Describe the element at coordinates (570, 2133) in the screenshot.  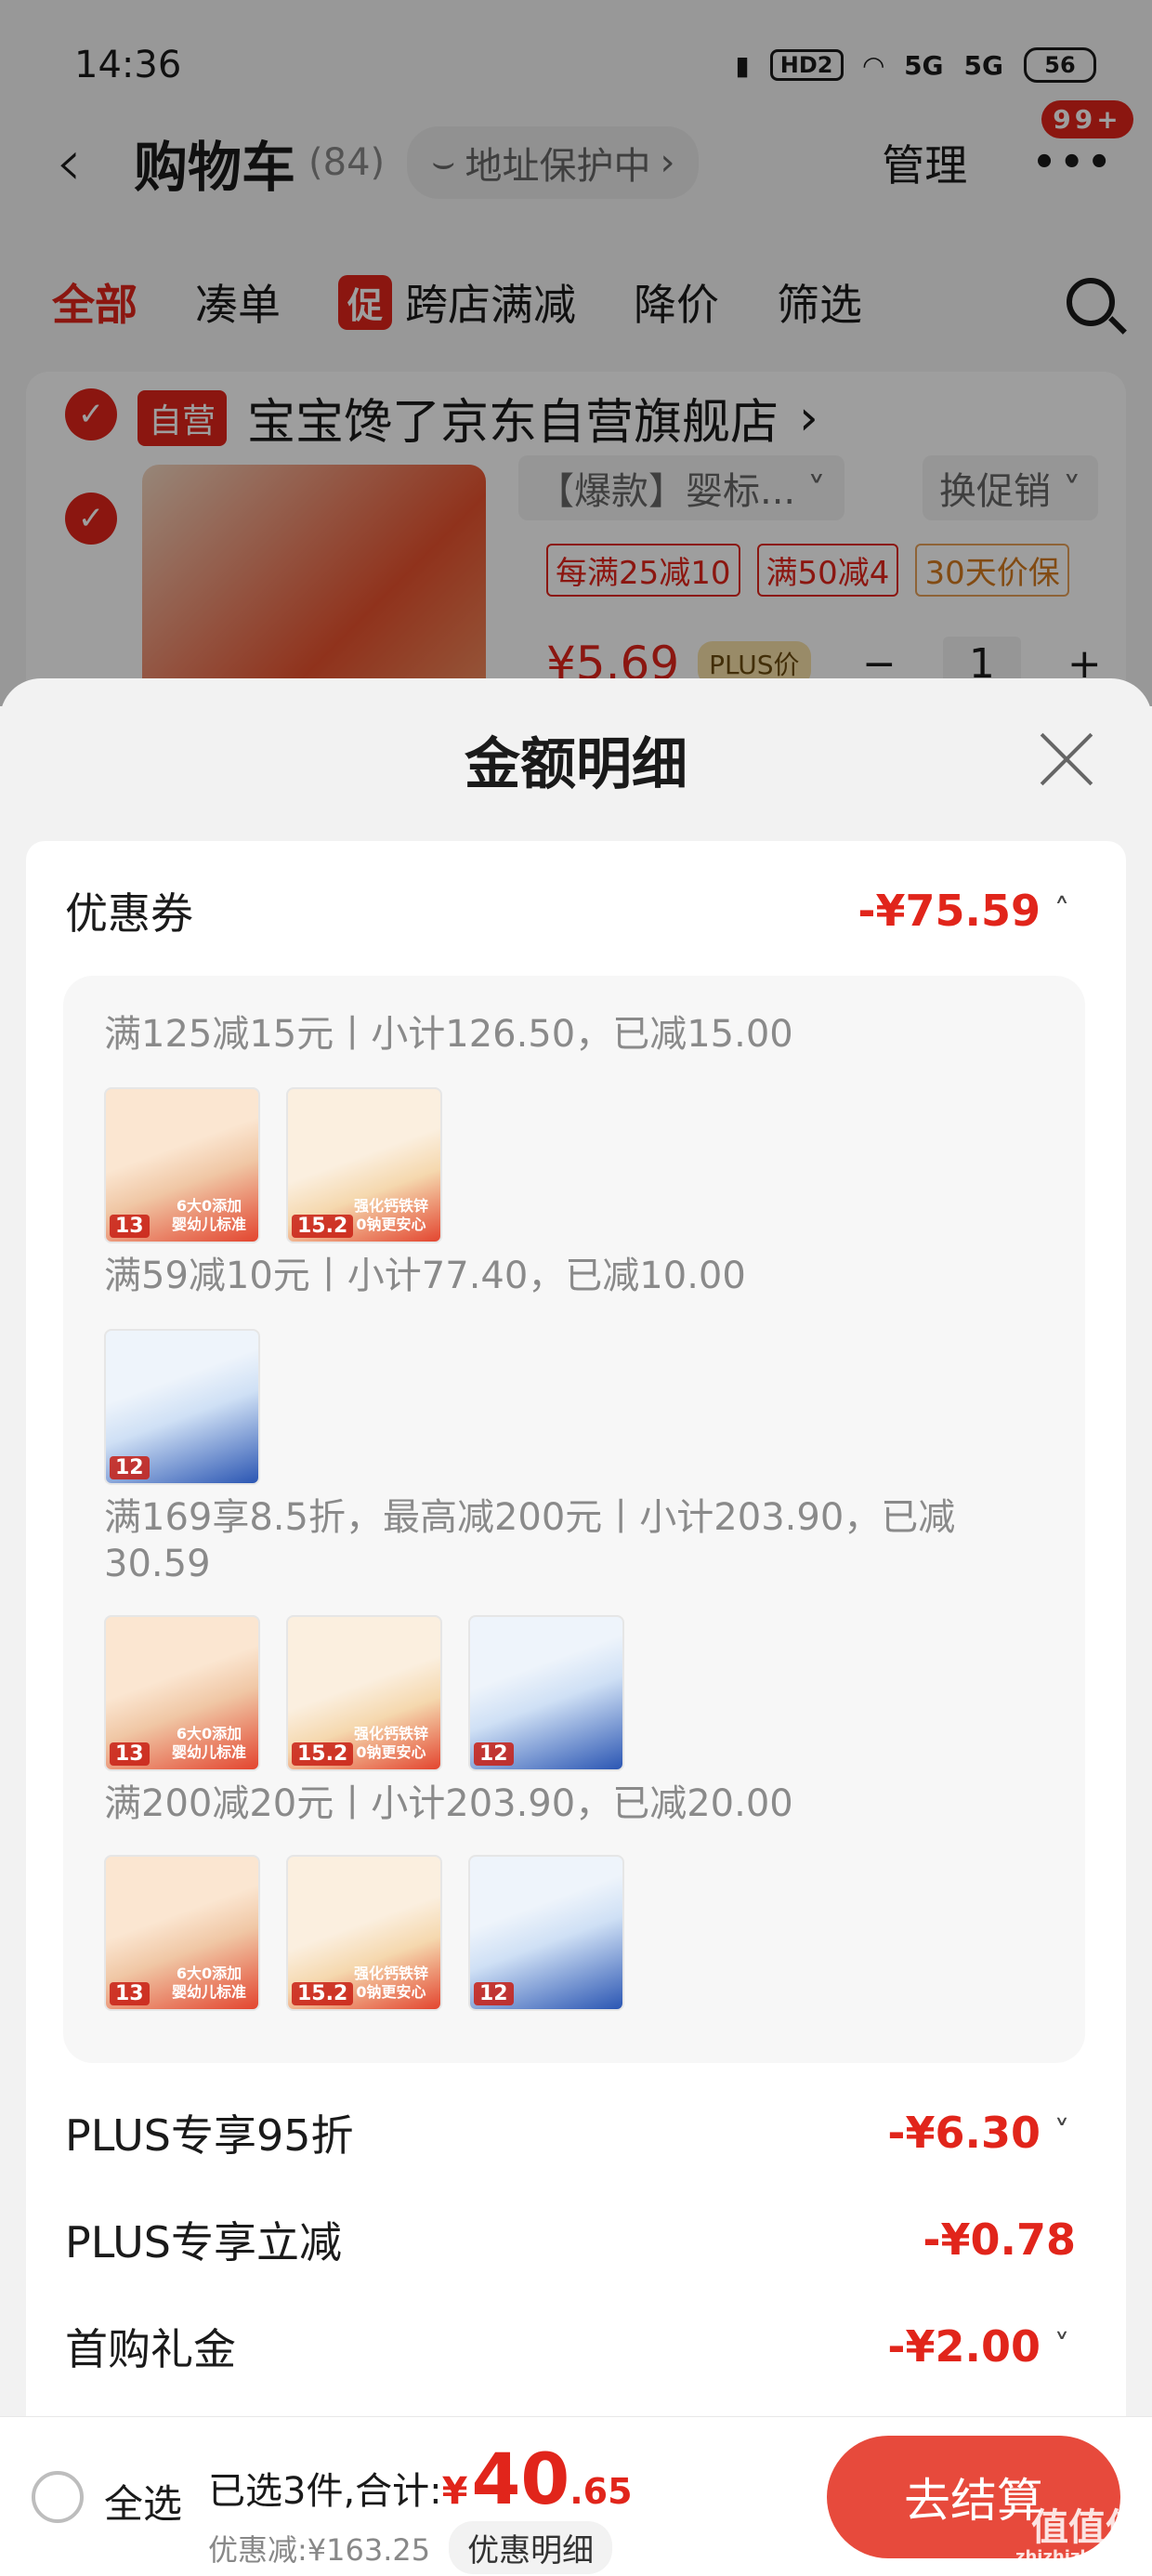
I see `plus-discount-row: PLUS专享95折 -¥6.30 ˅` at that location.